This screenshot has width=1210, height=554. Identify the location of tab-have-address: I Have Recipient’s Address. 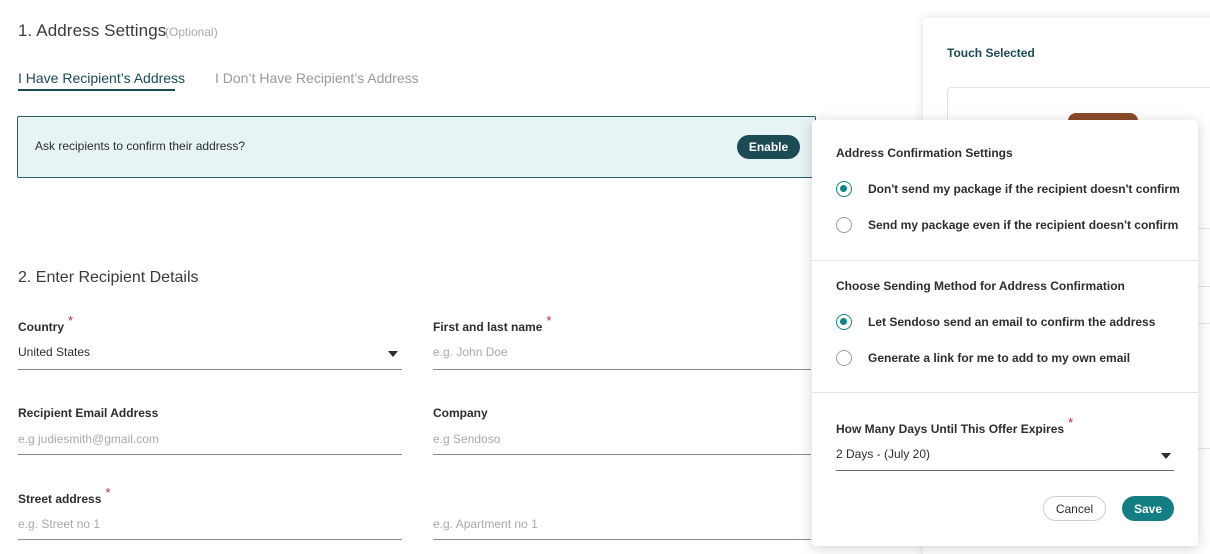
(101, 78).